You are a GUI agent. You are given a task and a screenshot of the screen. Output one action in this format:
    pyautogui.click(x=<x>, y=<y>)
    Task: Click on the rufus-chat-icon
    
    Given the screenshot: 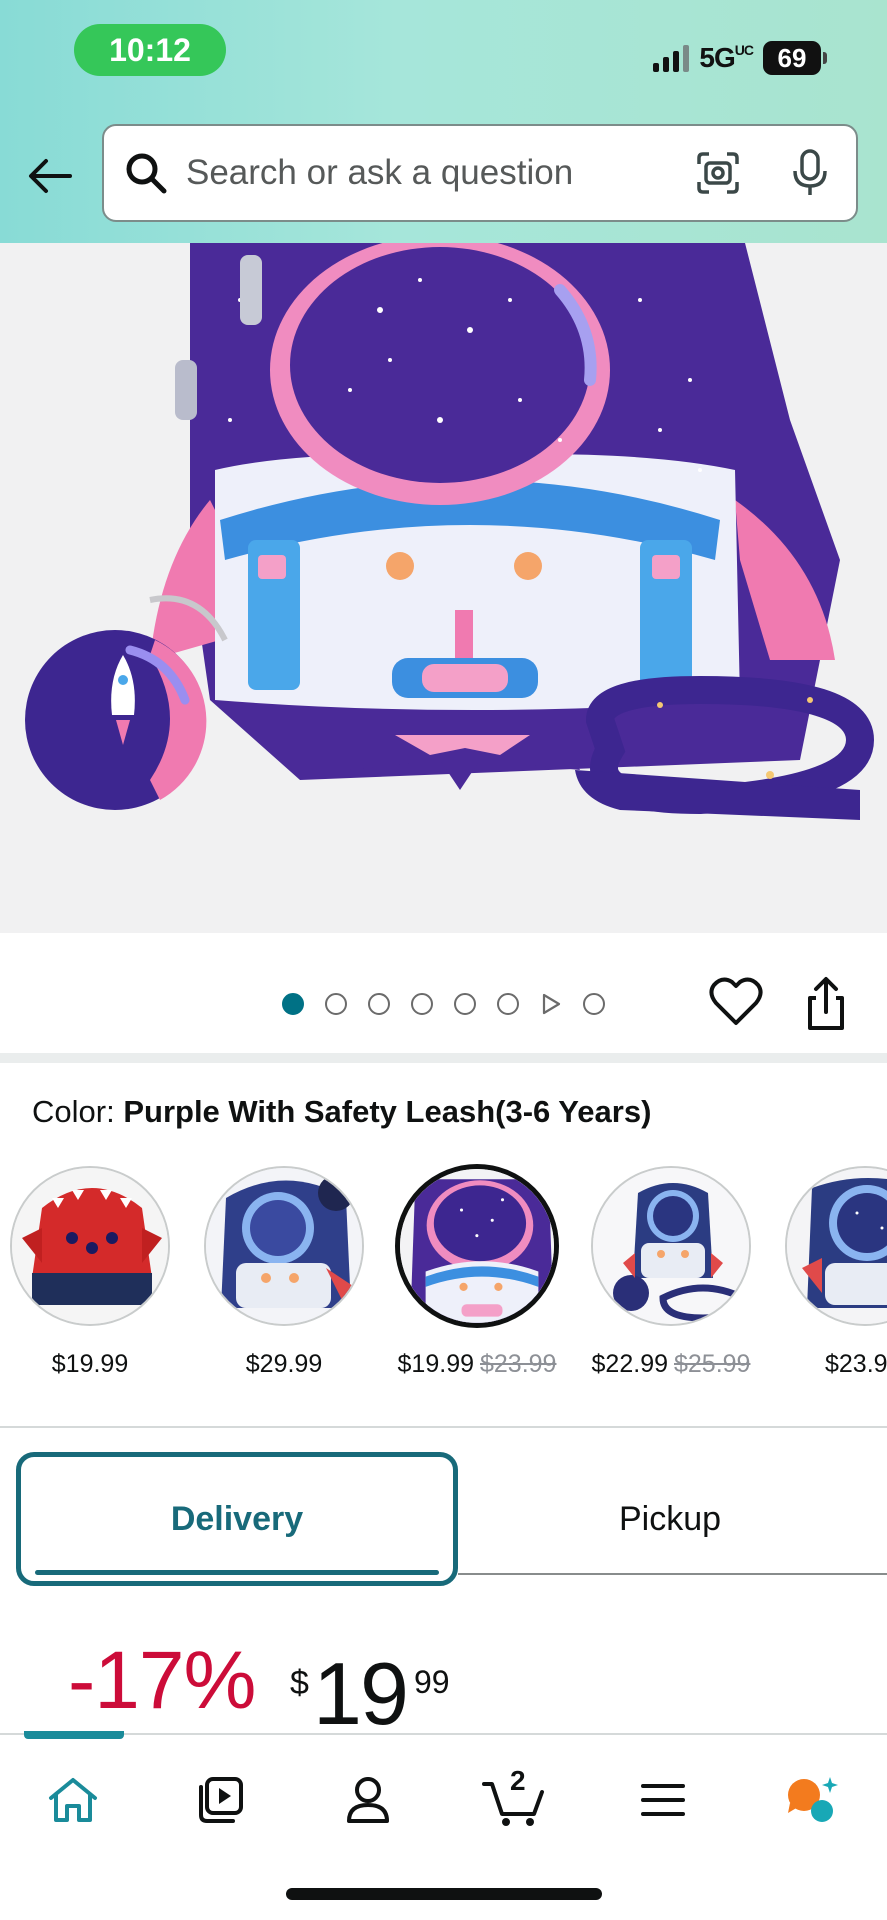 What is the action you would take?
    pyautogui.click(x=813, y=1799)
    